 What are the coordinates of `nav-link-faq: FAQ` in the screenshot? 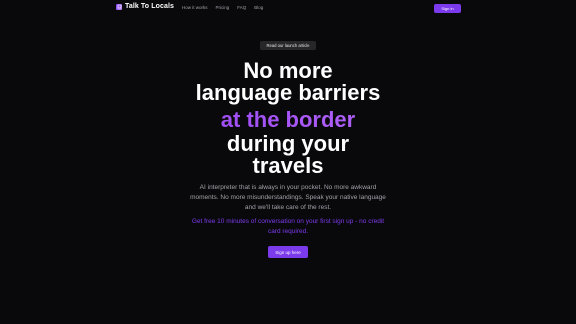 It's located at (241, 7).